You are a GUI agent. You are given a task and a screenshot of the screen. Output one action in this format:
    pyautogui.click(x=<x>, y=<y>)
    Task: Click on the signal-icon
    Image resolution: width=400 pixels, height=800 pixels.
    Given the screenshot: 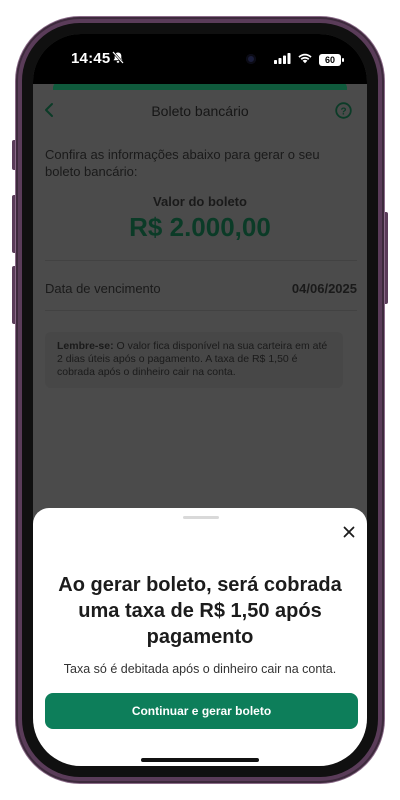 What is the action you would take?
    pyautogui.click(x=282, y=60)
    